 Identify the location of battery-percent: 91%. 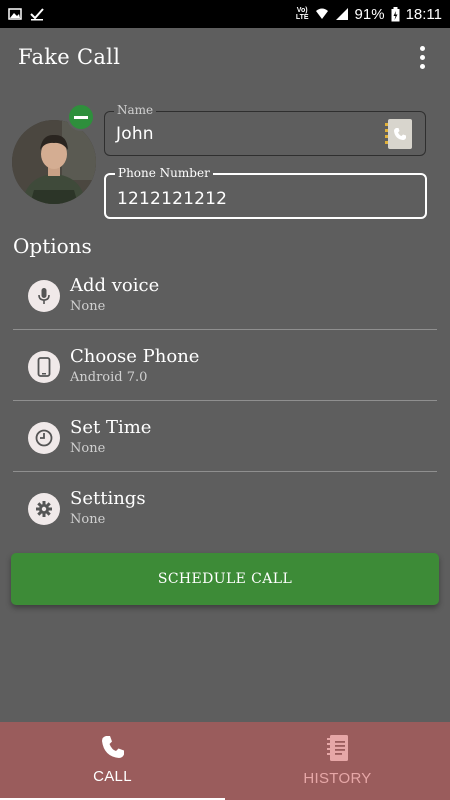
(369, 14).